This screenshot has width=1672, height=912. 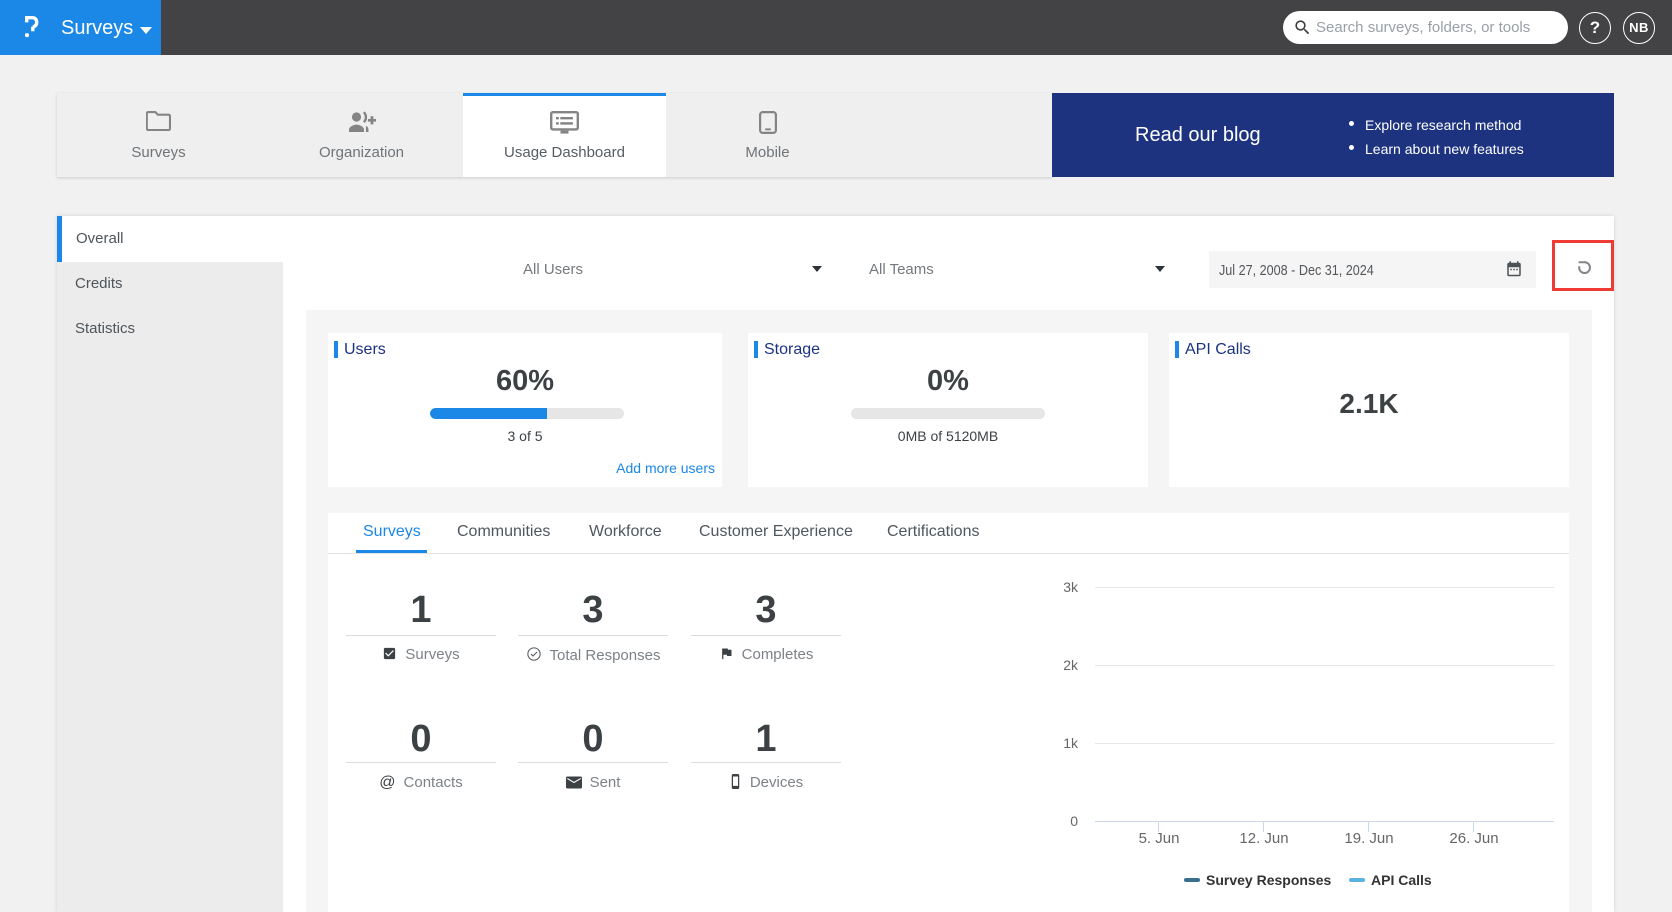 What do you see at coordinates (1368, 838) in the screenshot?
I see `svg-text: 19. Jun` at bounding box center [1368, 838].